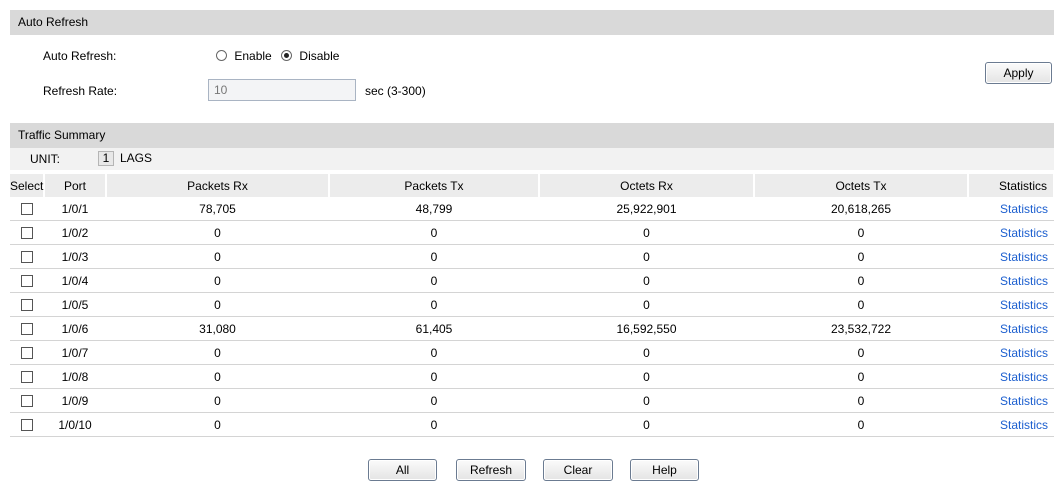 Image resolution: width=1054 pixels, height=497 pixels. Describe the element at coordinates (80, 56) in the screenshot. I see `auto-refresh-label: Auto Refresh:` at that location.